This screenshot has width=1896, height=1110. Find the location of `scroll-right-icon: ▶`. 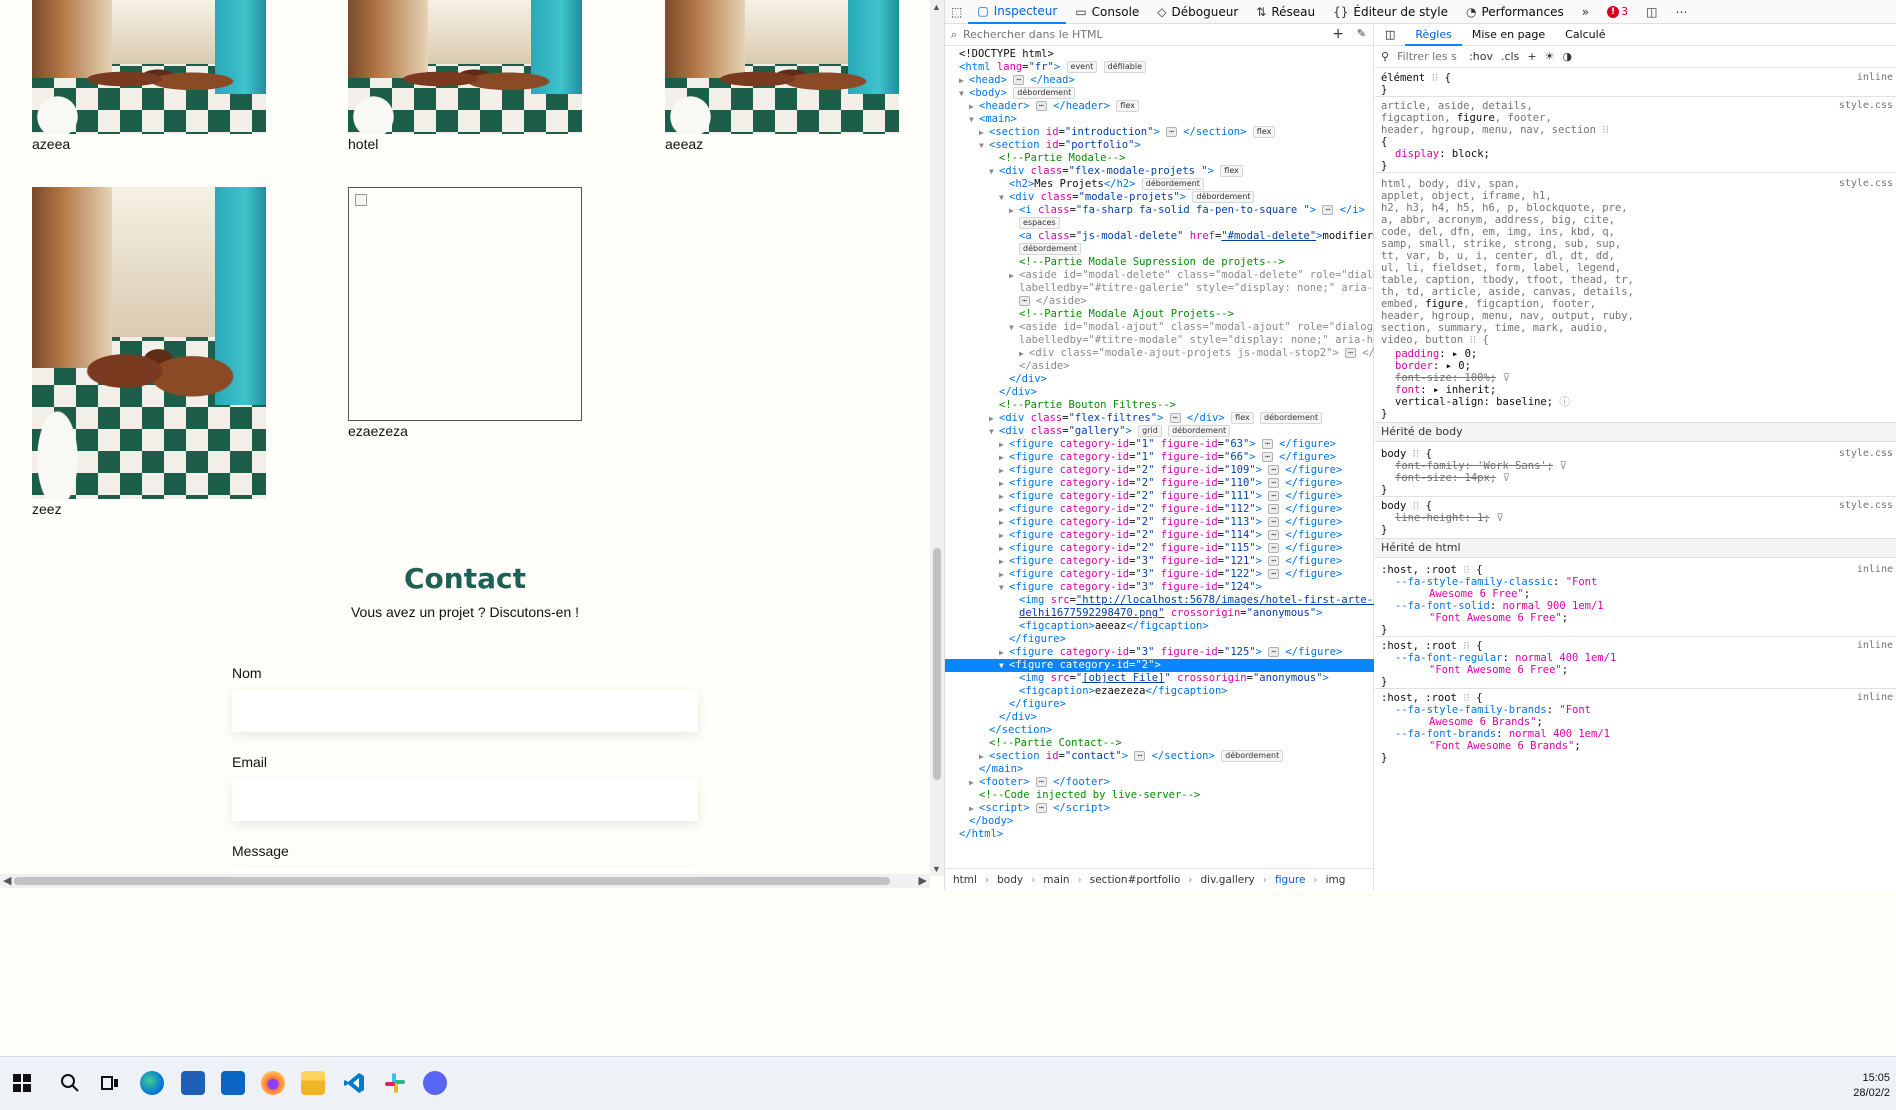

scroll-right-icon: ▶ is located at coordinates (923, 880).